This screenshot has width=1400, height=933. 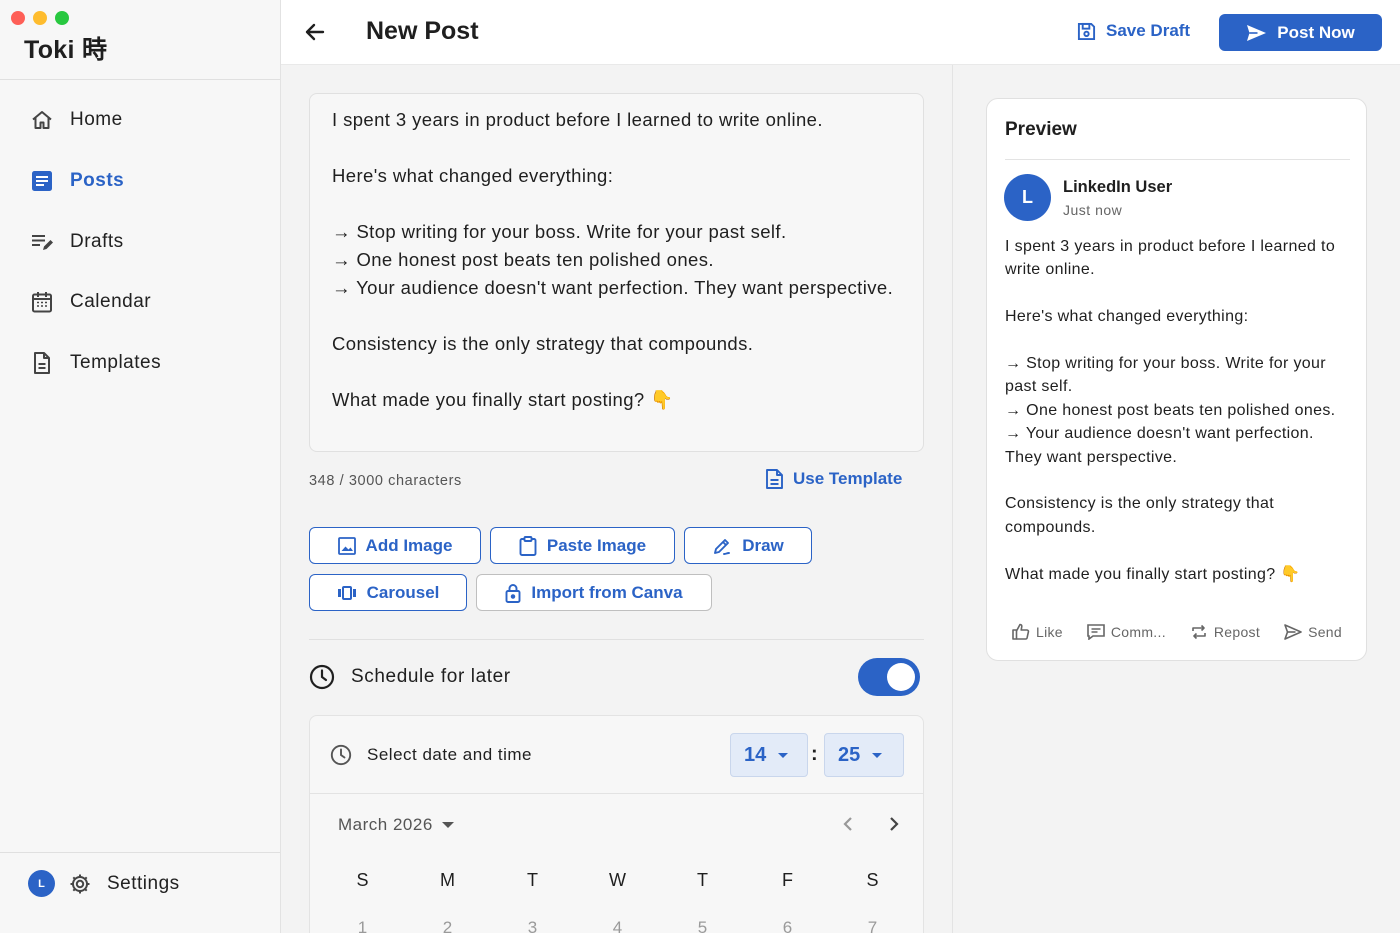 I want to click on carousel-button: Carousel, so click(x=388, y=592).